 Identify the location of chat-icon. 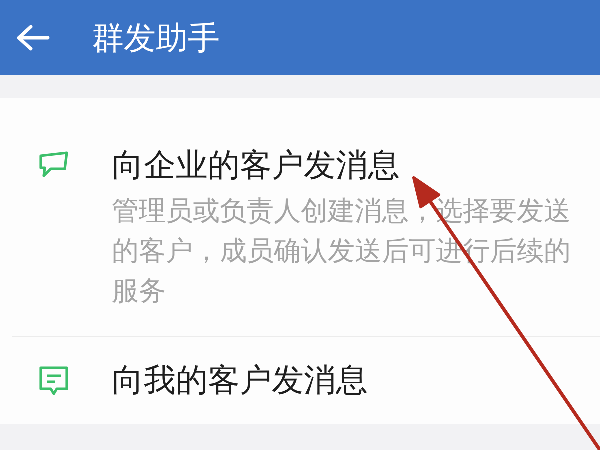
(54, 380).